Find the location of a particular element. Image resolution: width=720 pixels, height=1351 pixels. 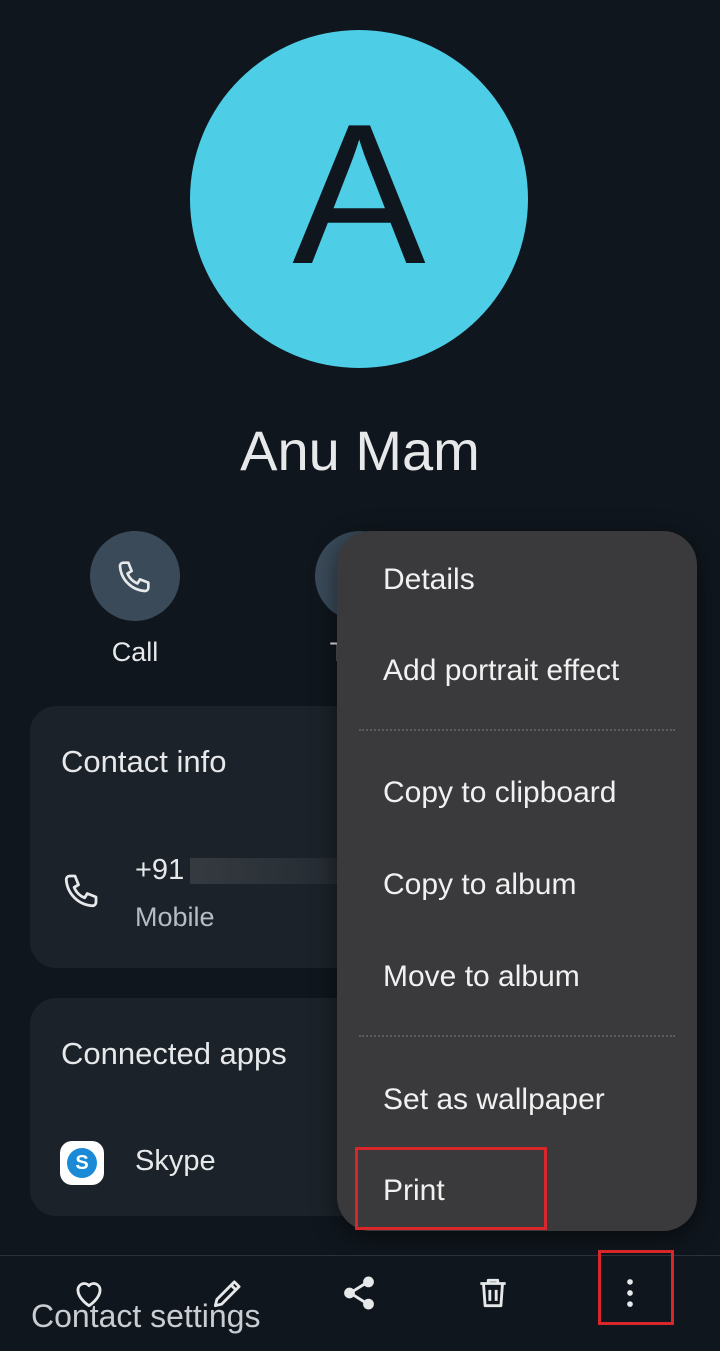

menu-item-move-to-album: Move to album is located at coordinates (481, 977).